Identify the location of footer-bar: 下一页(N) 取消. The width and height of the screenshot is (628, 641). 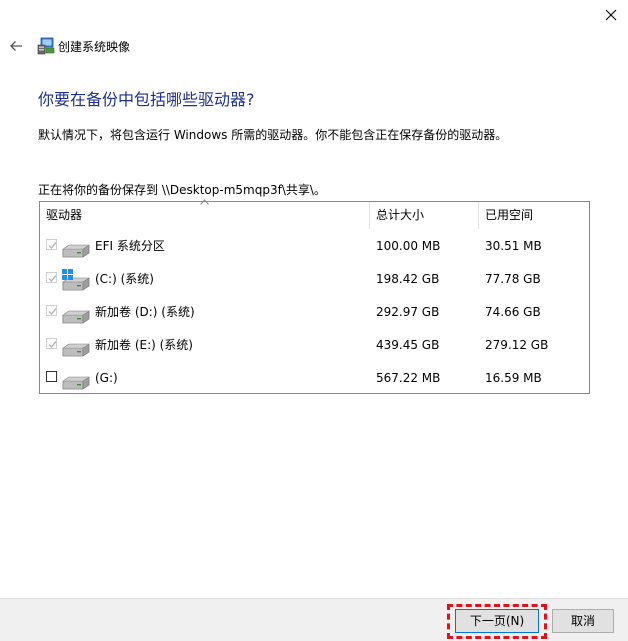
(314, 619).